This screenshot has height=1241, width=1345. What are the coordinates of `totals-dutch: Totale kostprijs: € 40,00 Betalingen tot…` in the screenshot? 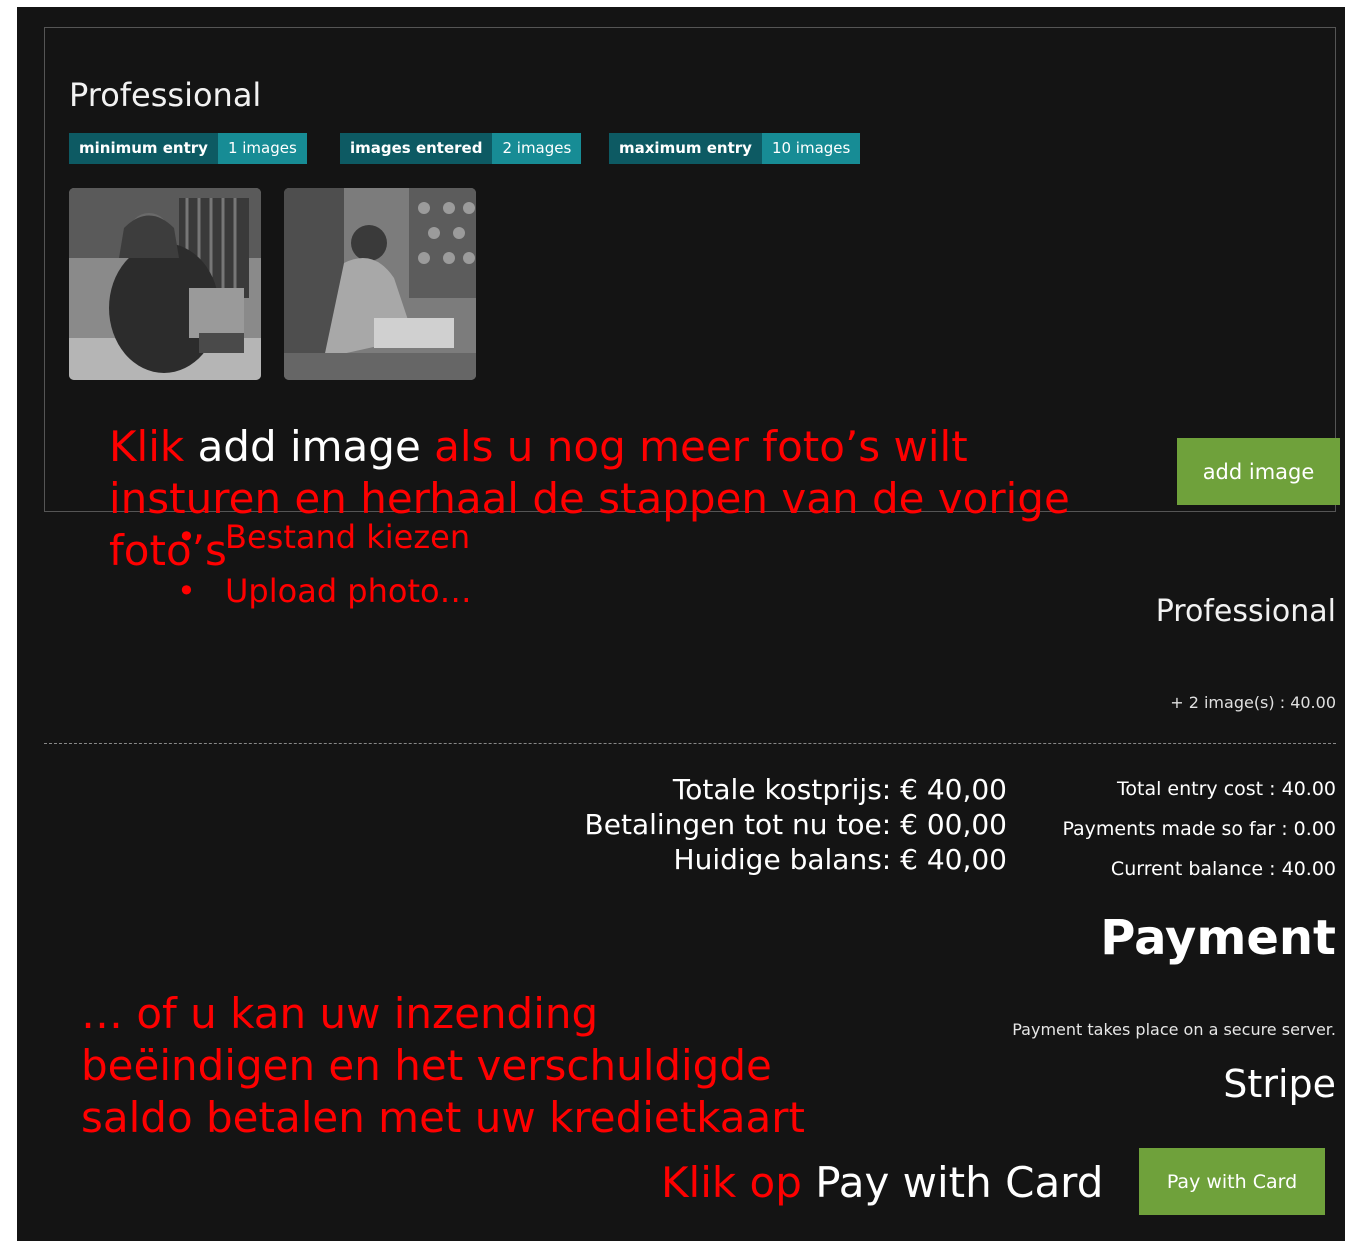 It's located at (796, 824).